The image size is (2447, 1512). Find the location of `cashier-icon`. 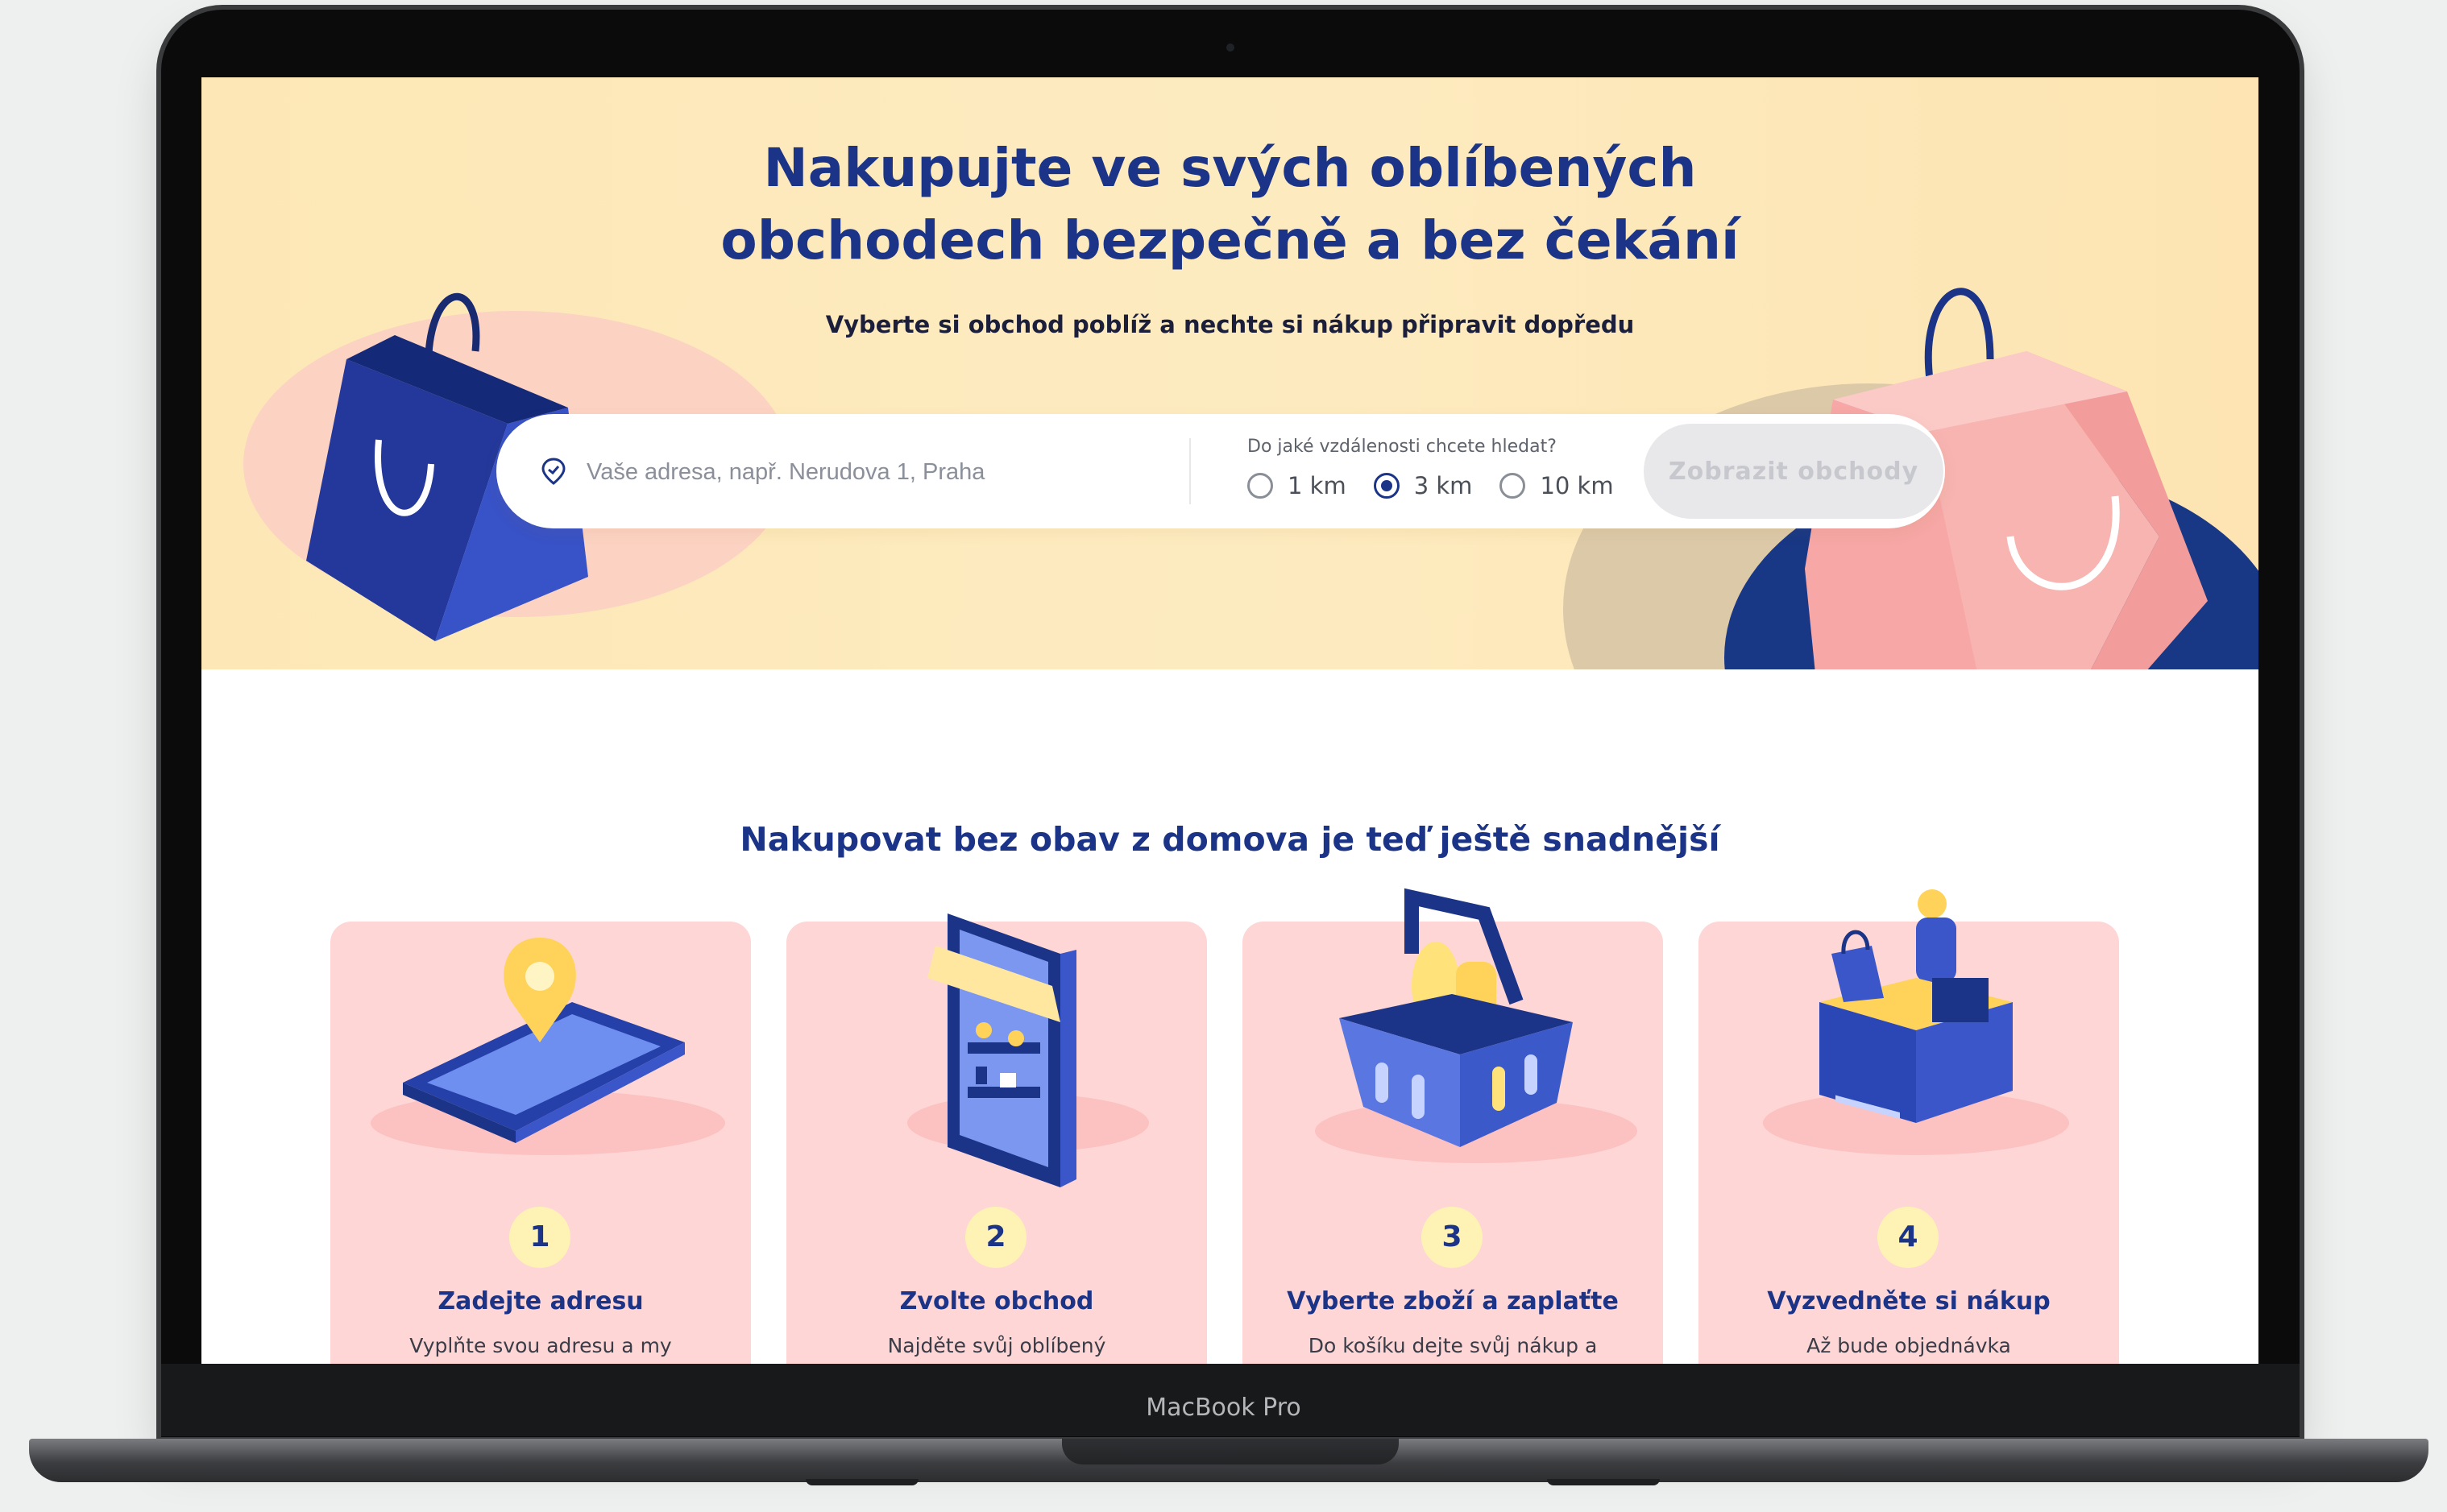

cashier-icon is located at coordinates (1916, 1022).